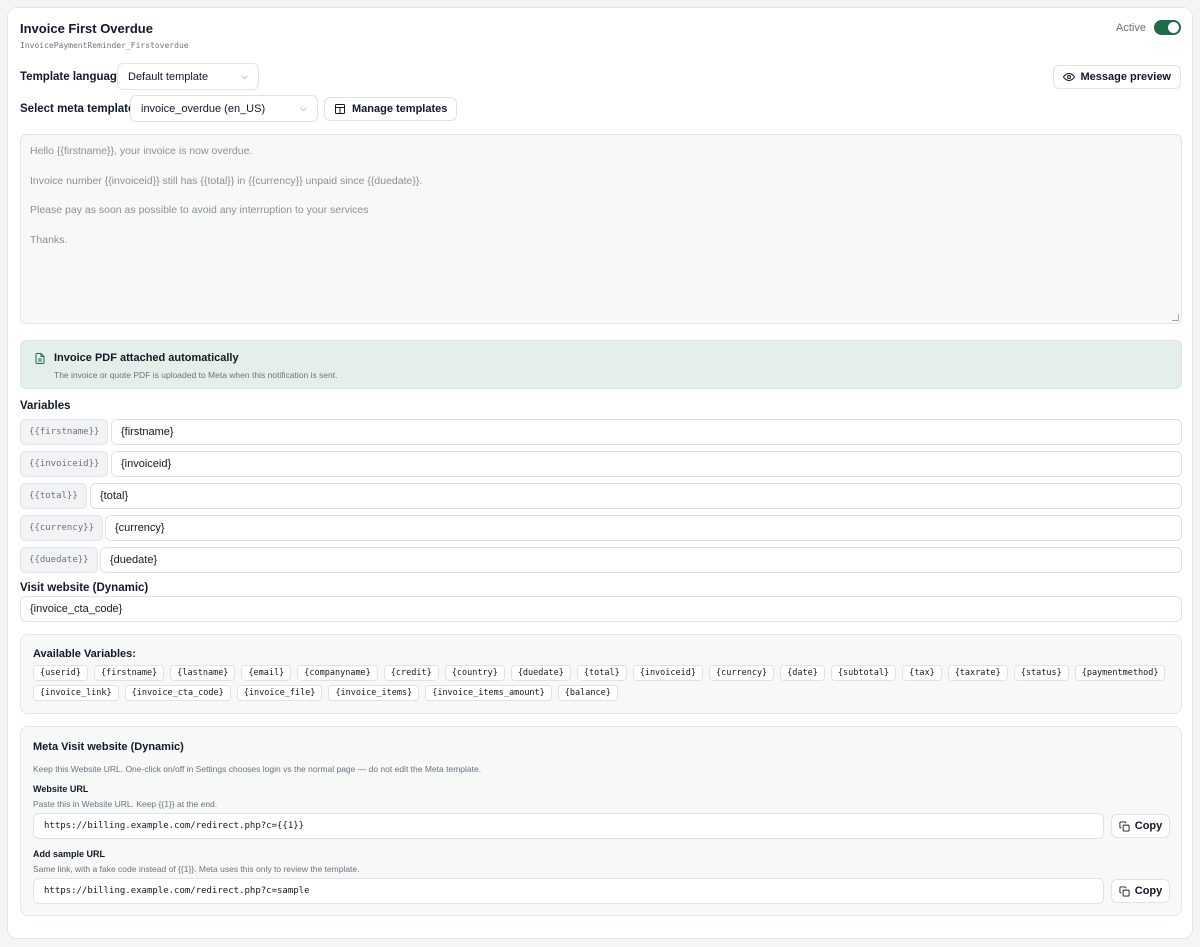 This screenshot has width=1200, height=947. Describe the element at coordinates (636, 496) in the screenshot. I see `variable-value-input: {total}` at that location.